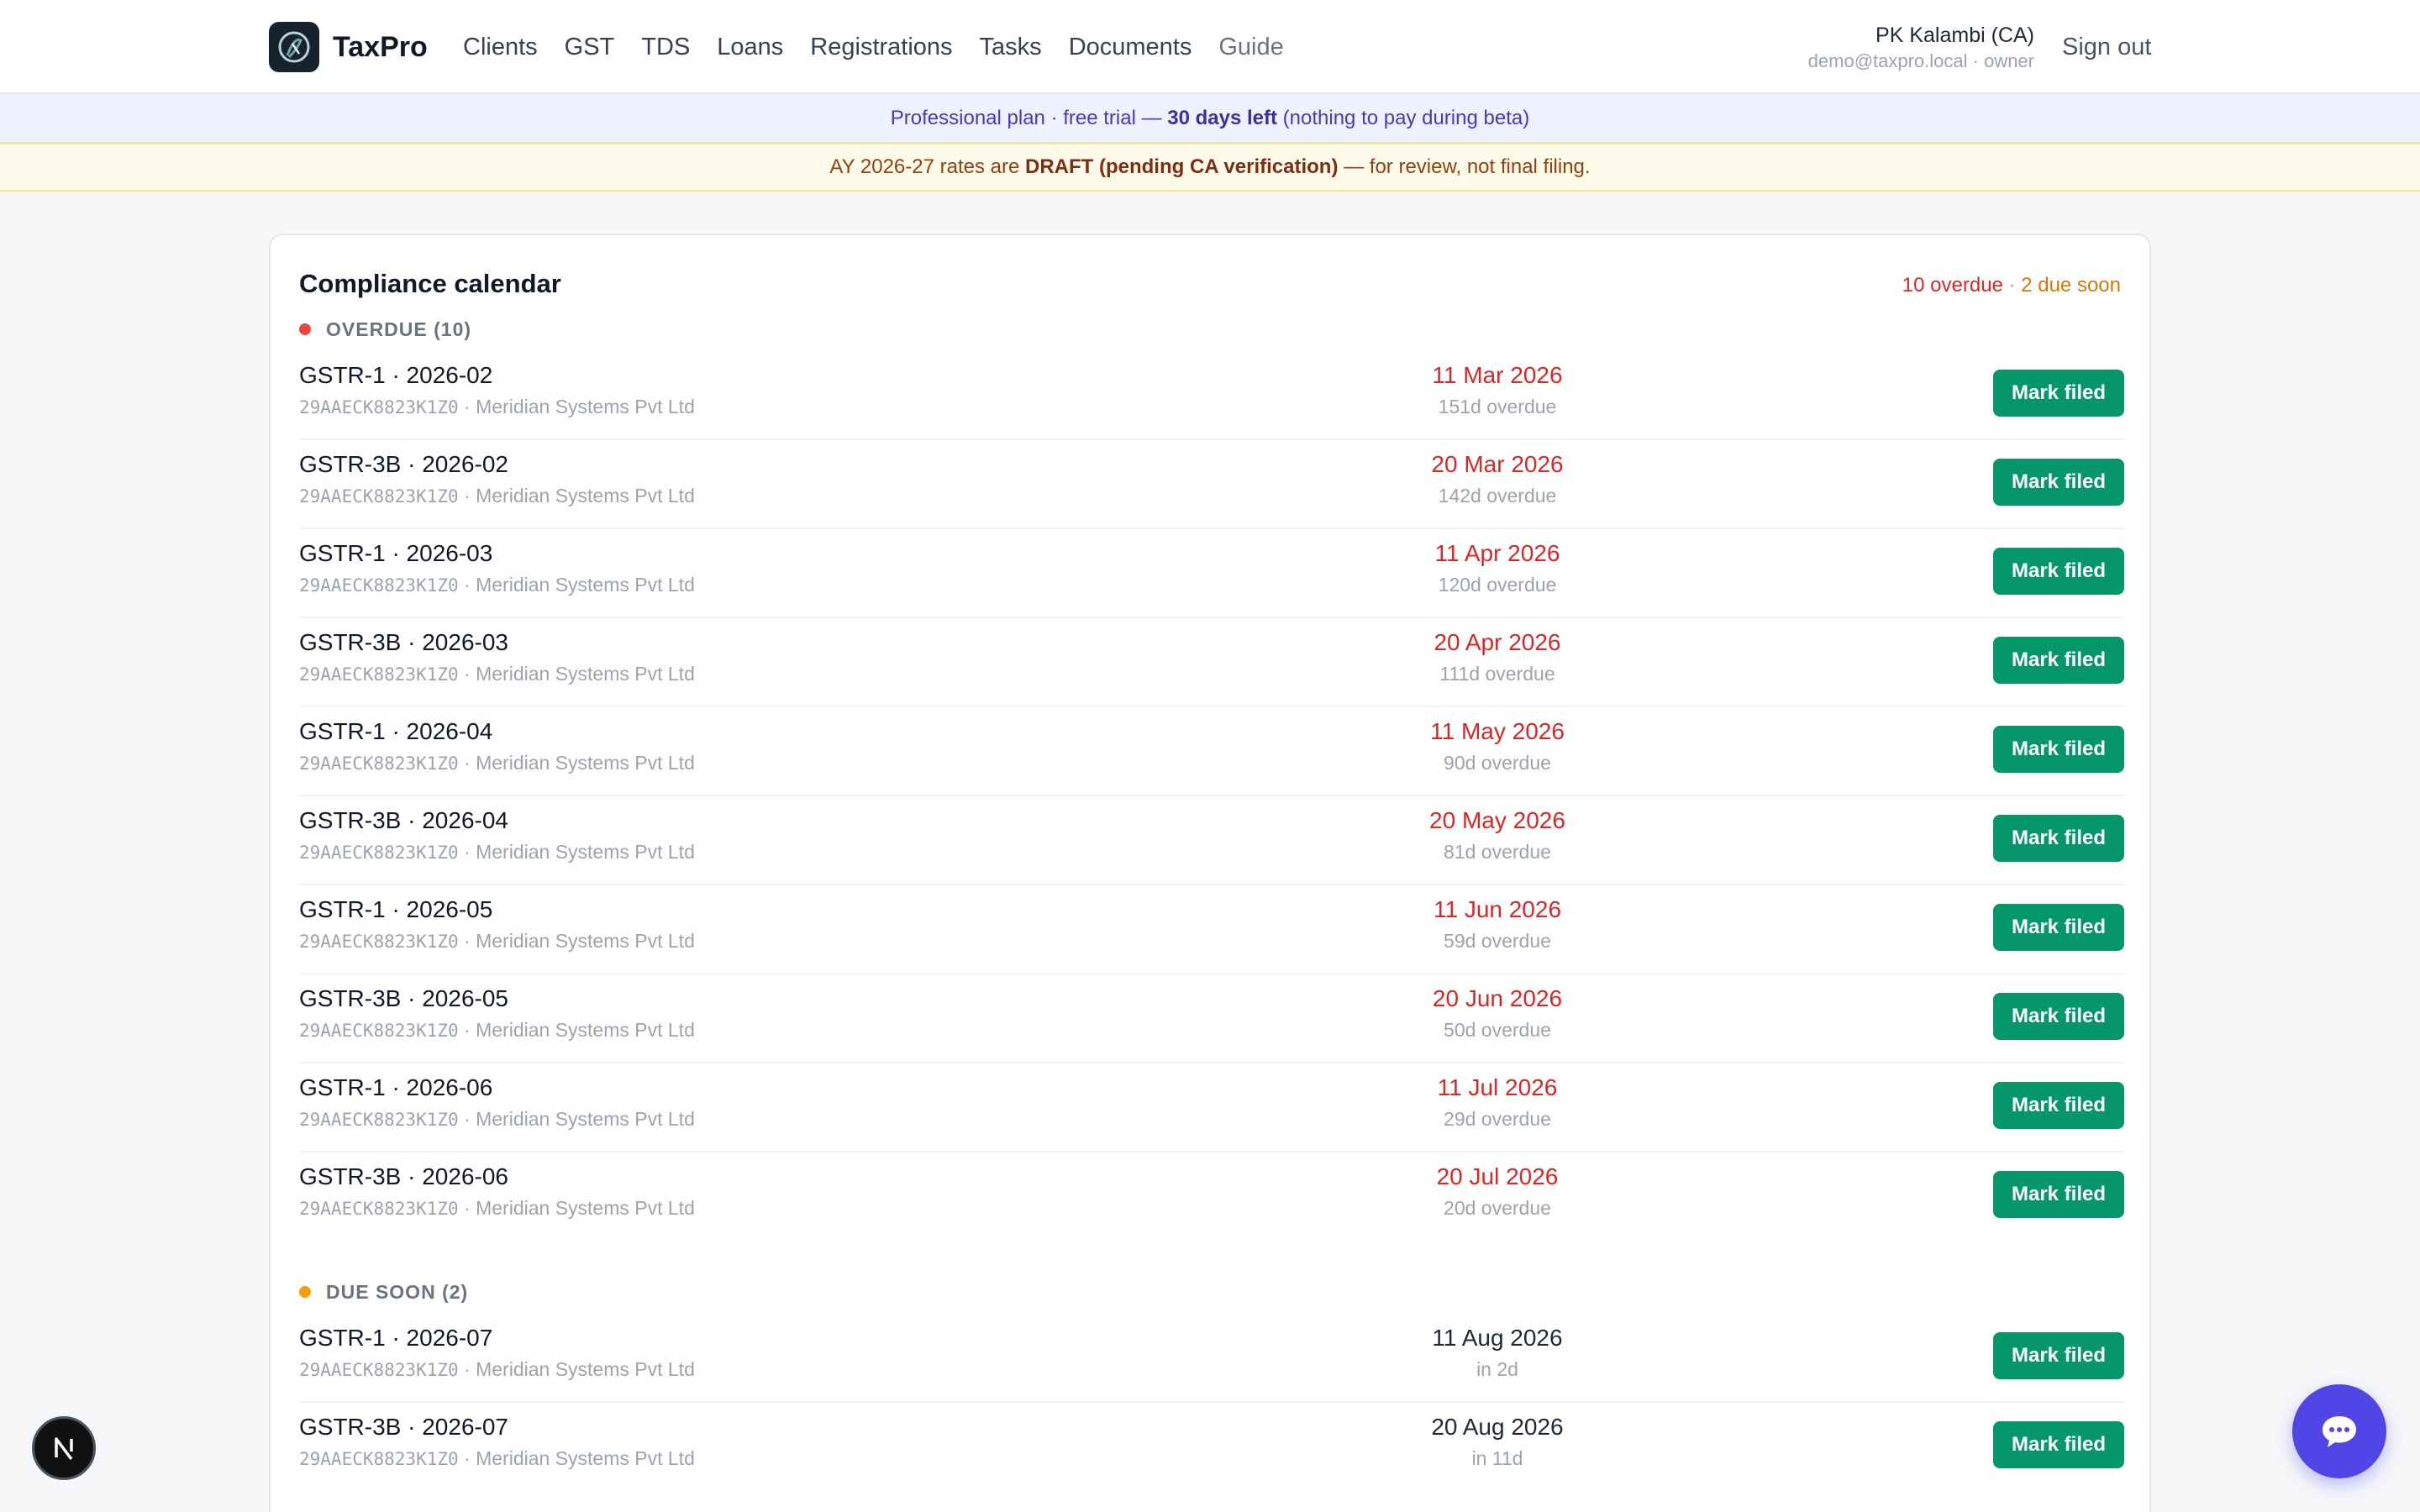 Image resolution: width=2420 pixels, height=1512 pixels. Describe the element at coordinates (1182, 166) in the screenshot. I see `draft-banner-highlight: DRAFT (pending CA verification)` at that location.